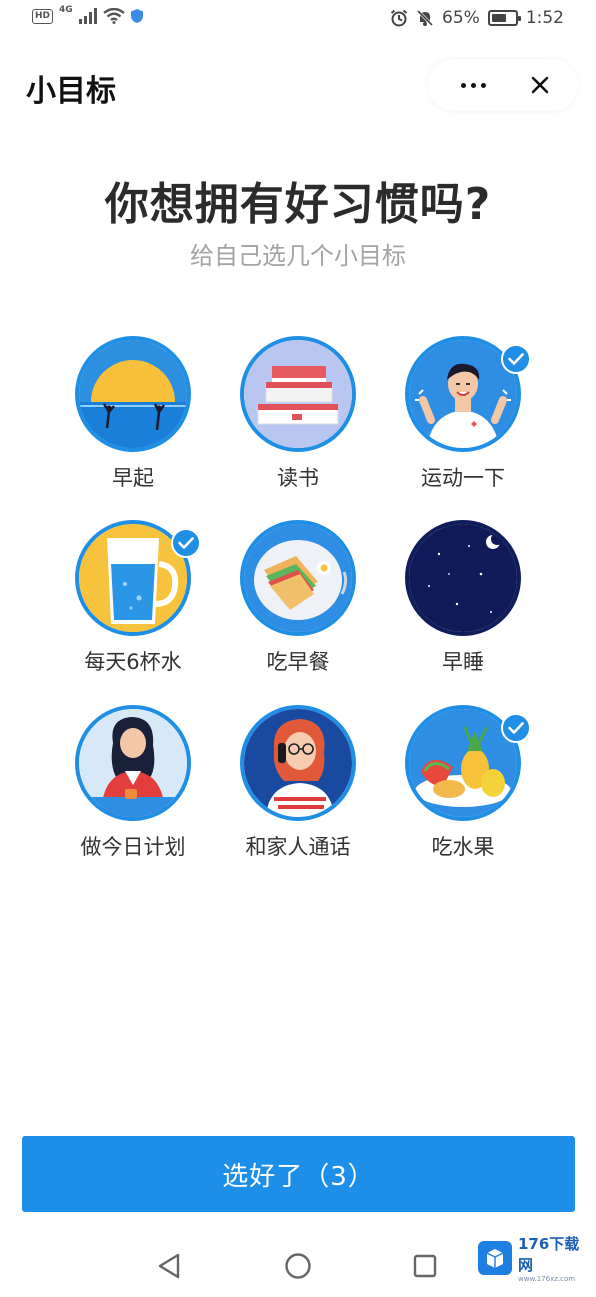 The width and height of the screenshot is (596, 1297). I want to click on alarm-icon, so click(399, 18).